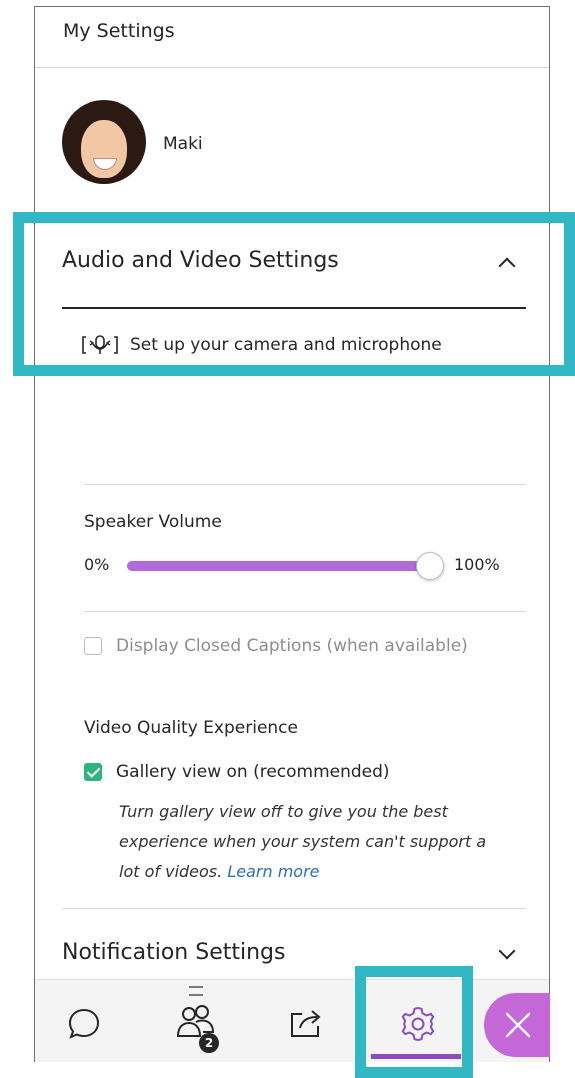  I want to click on gallery-view-option: Gallery view on (recommended), so click(237, 772).